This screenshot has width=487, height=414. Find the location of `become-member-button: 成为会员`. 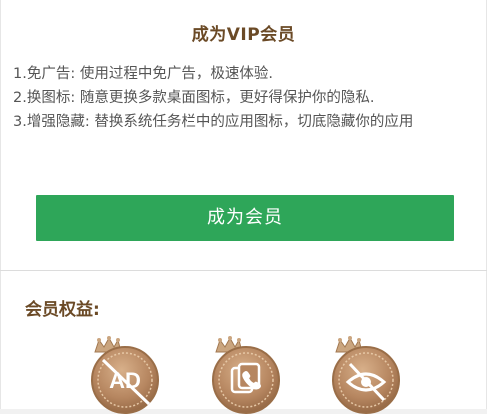

become-member-button: 成为会员 is located at coordinates (245, 218).